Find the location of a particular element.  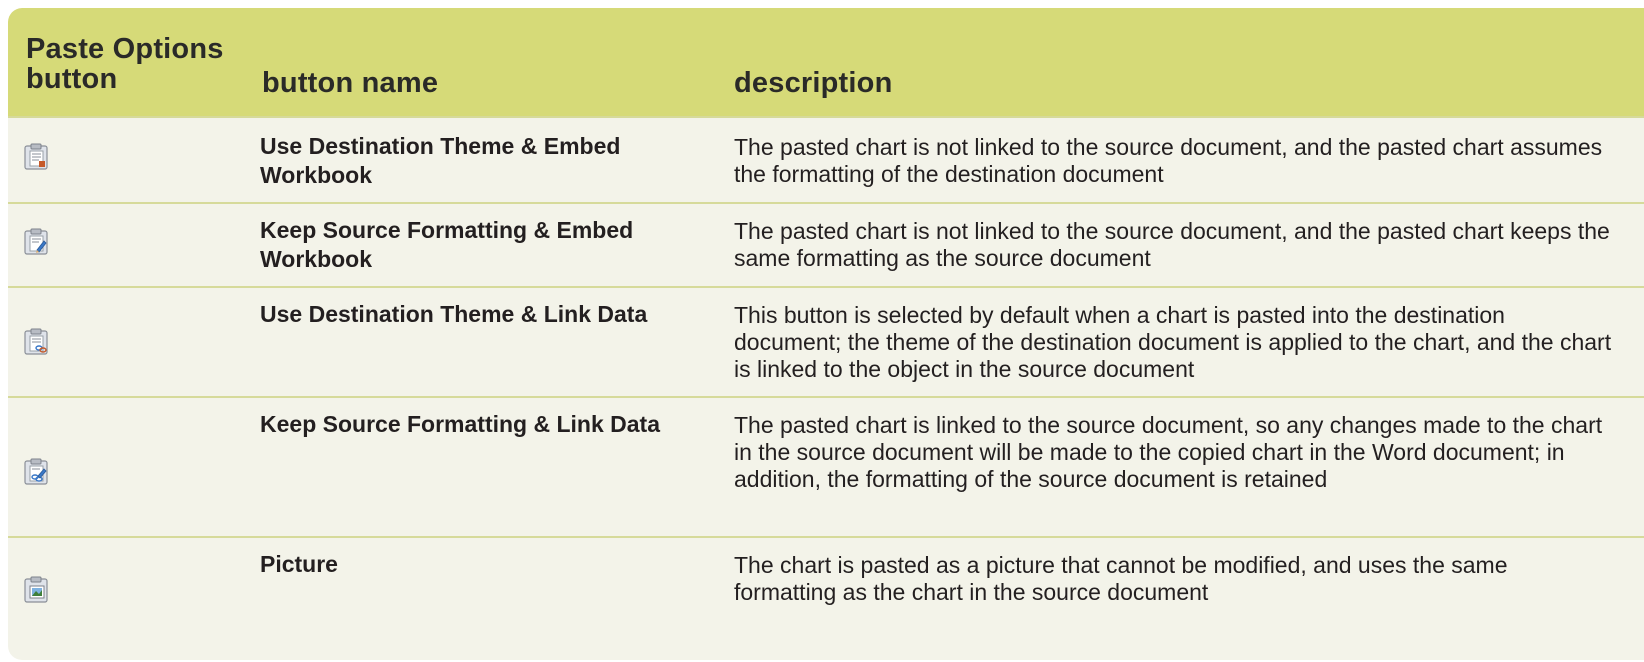

button-name-cell: Keep Source Formatting & Link Data is located at coordinates (460, 424).